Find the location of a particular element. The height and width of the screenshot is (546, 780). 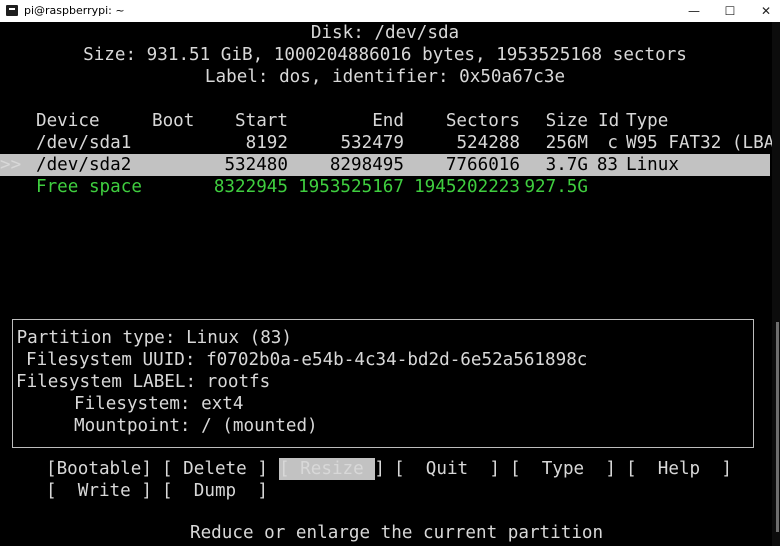

disk-heading: Disk: /dev/sda is located at coordinates (385, 33).